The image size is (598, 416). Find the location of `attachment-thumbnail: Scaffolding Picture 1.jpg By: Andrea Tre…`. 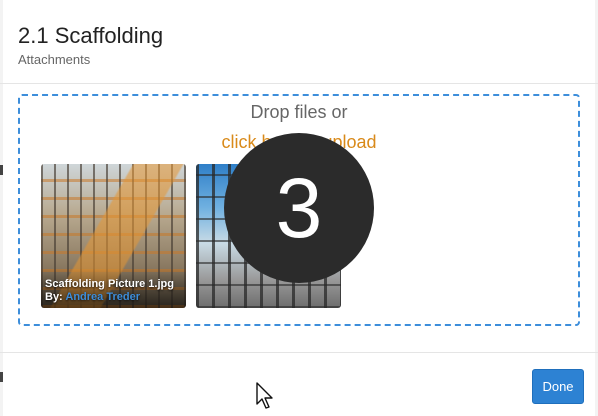

attachment-thumbnail: Scaffolding Picture 1.jpg By: Andrea Tre… is located at coordinates (113, 236).